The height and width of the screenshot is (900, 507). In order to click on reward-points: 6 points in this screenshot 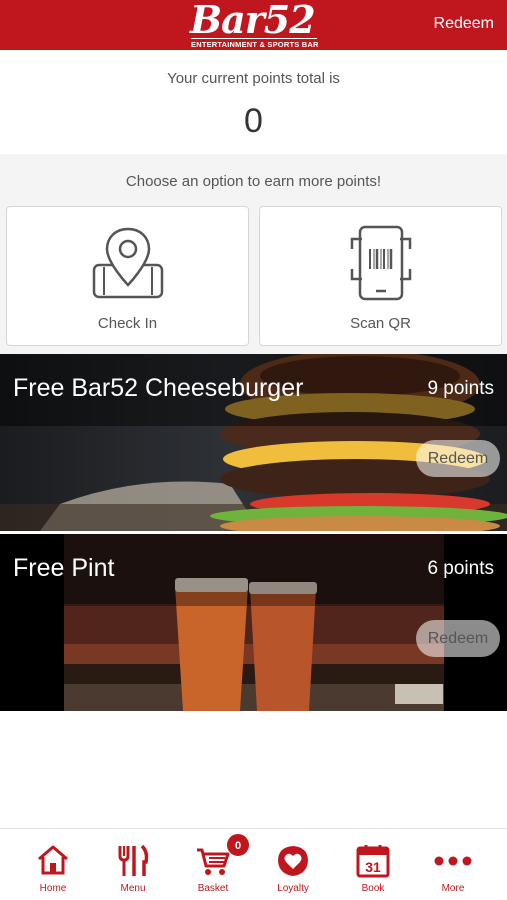, I will do `click(460, 568)`.